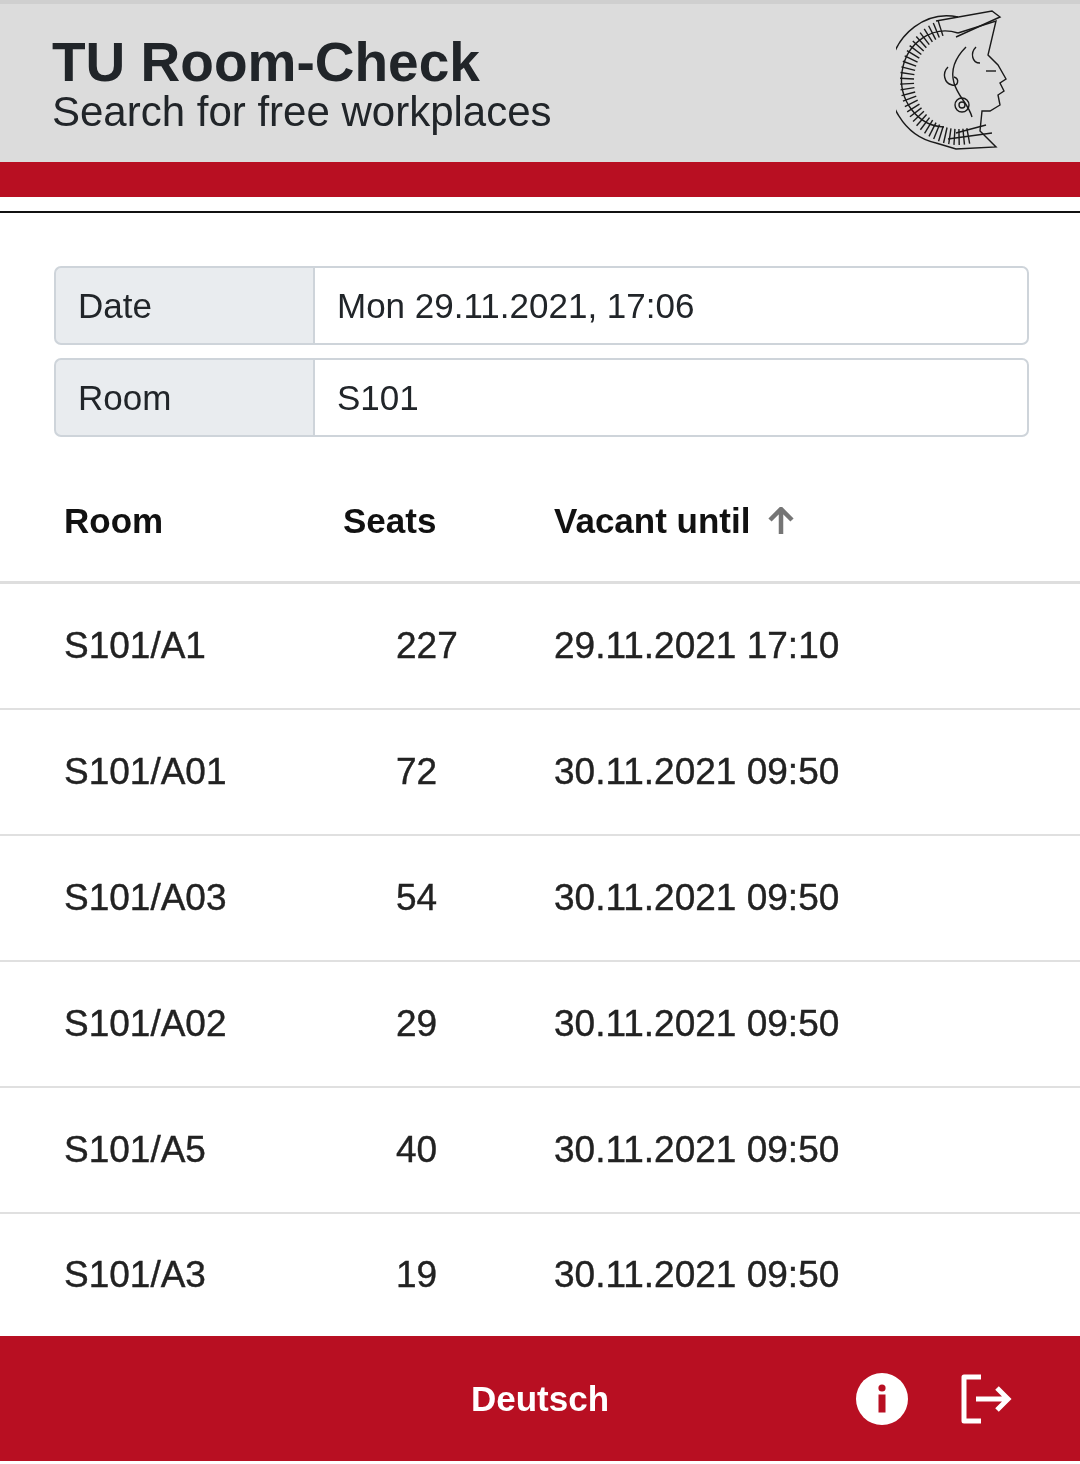 The width and height of the screenshot is (1080, 1464). Describe the element at coordinates (671, 305) in the screenshot. I see `input-field: Mon 29.11.2021, 17:06` at that location.